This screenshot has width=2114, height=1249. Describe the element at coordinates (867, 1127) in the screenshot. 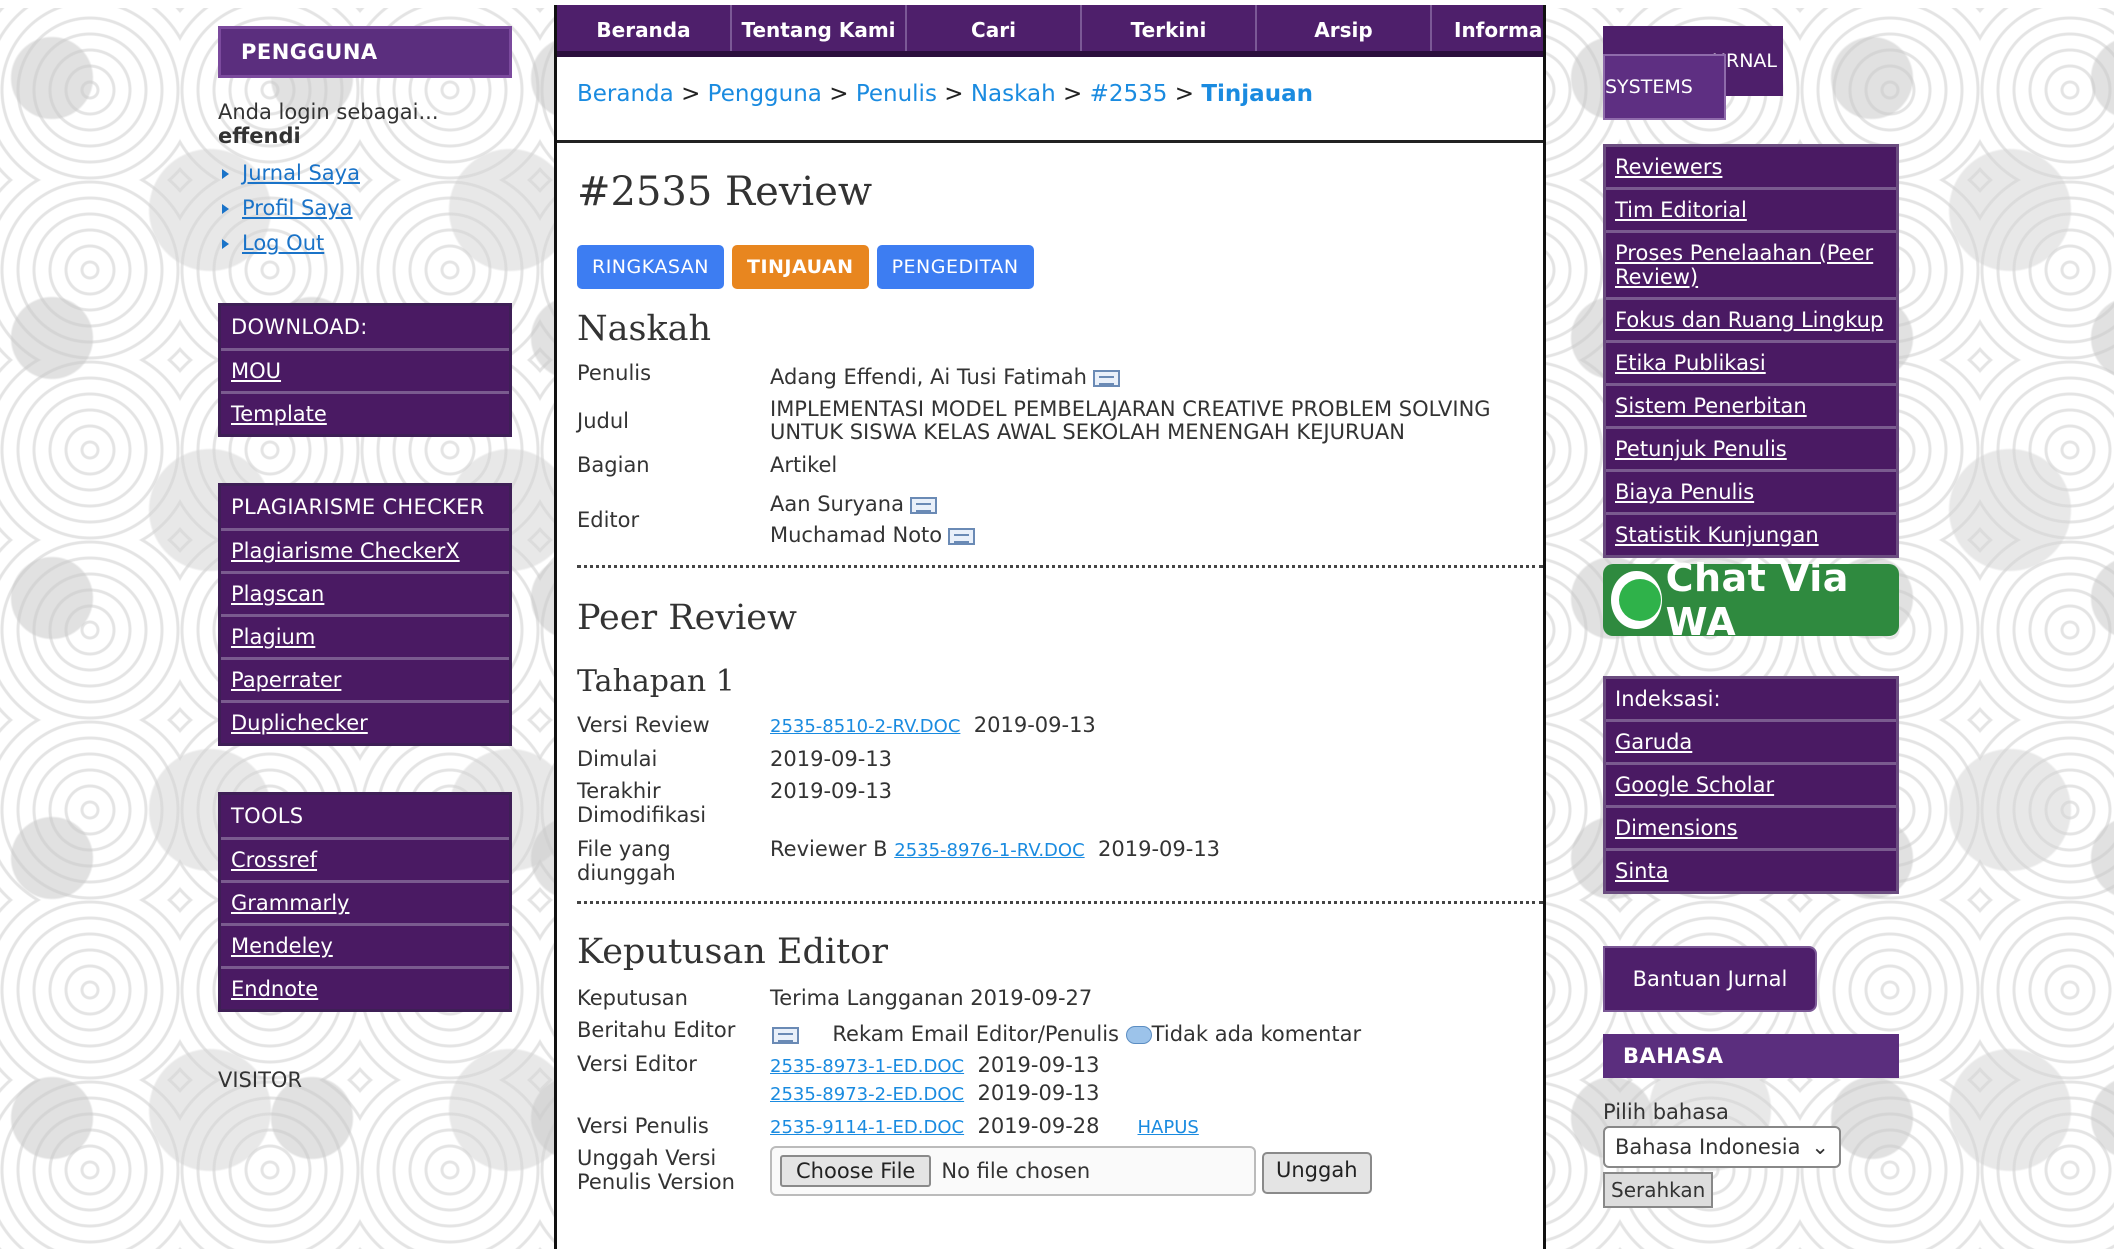

I see `author-file-link: 2535-9114-1-ED.DOC` at that location.